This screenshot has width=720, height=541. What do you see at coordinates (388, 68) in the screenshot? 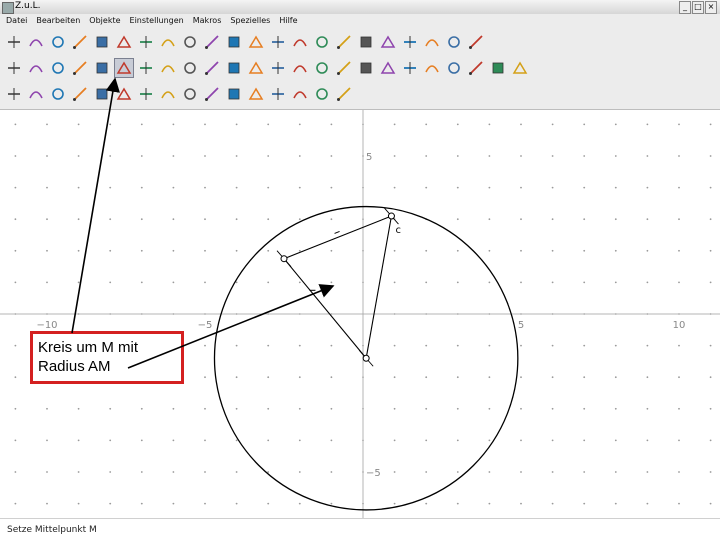
I see `expression-tool-icon` at bounding box center [388, 68].